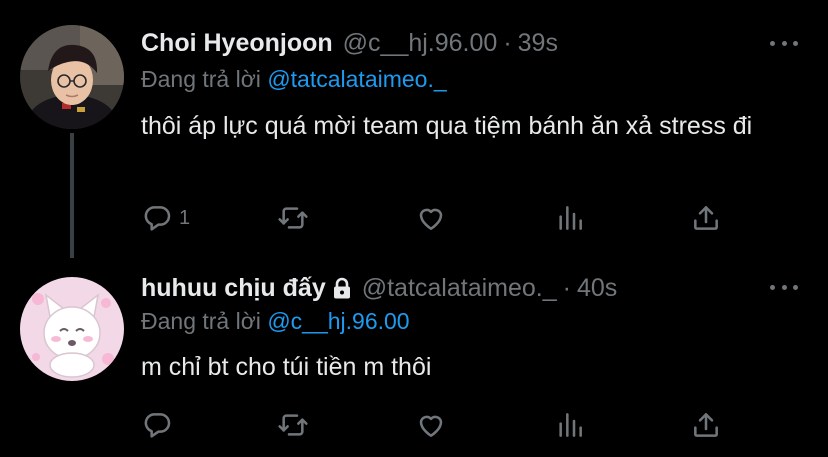  What do you see at coordinates (286, 367) in the screenshot?
I see `tweet-text: m chỉ bt cho túi tiền m thôi` at bounding box center [286, 367].